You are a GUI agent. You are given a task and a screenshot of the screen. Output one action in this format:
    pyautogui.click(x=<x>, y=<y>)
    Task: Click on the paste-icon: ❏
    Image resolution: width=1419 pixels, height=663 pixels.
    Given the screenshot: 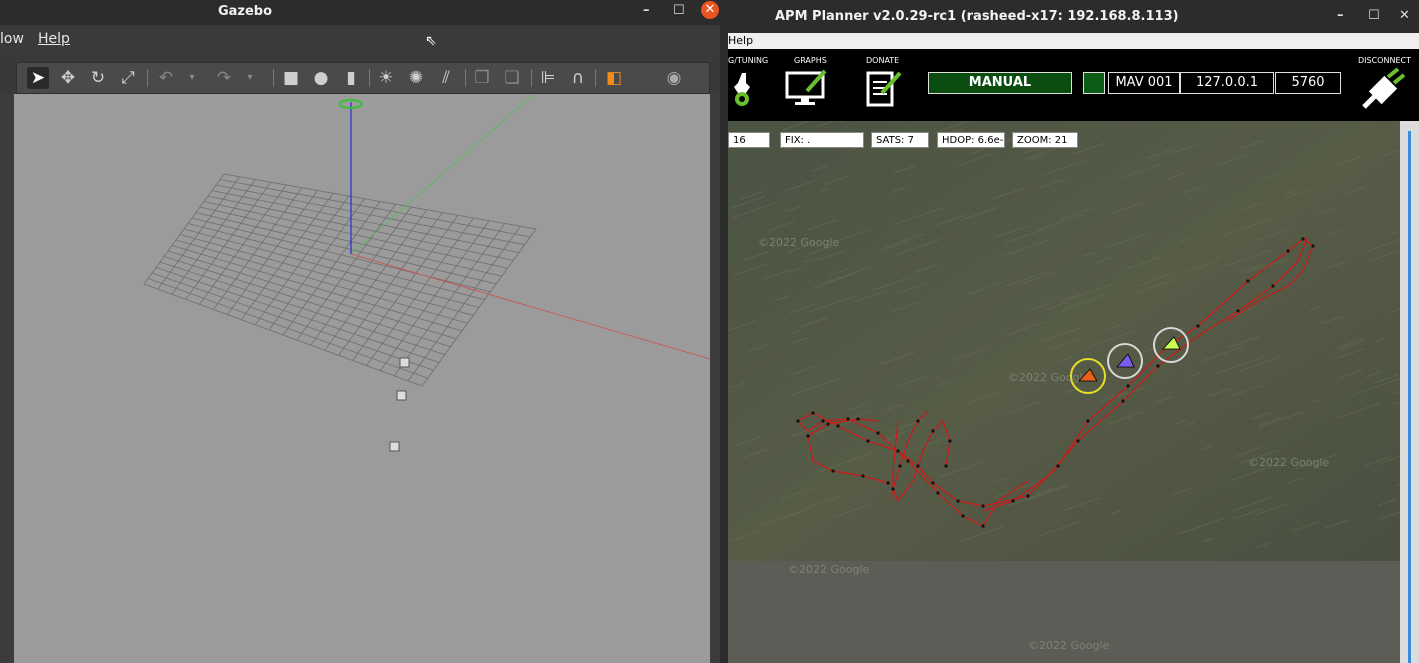 What is the action you would take?
    pyautogui.click(x=512, y=78)
    